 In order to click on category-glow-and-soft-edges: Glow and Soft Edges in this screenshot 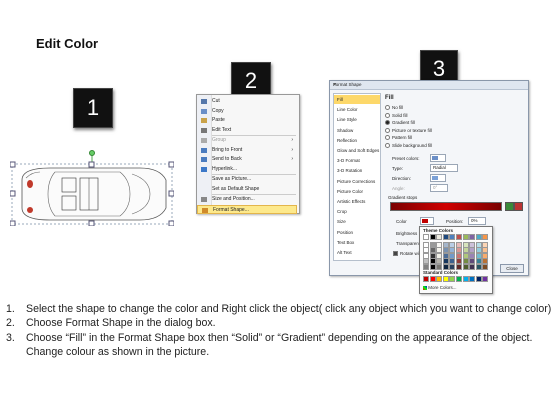, I will do `click(357, 150)`.